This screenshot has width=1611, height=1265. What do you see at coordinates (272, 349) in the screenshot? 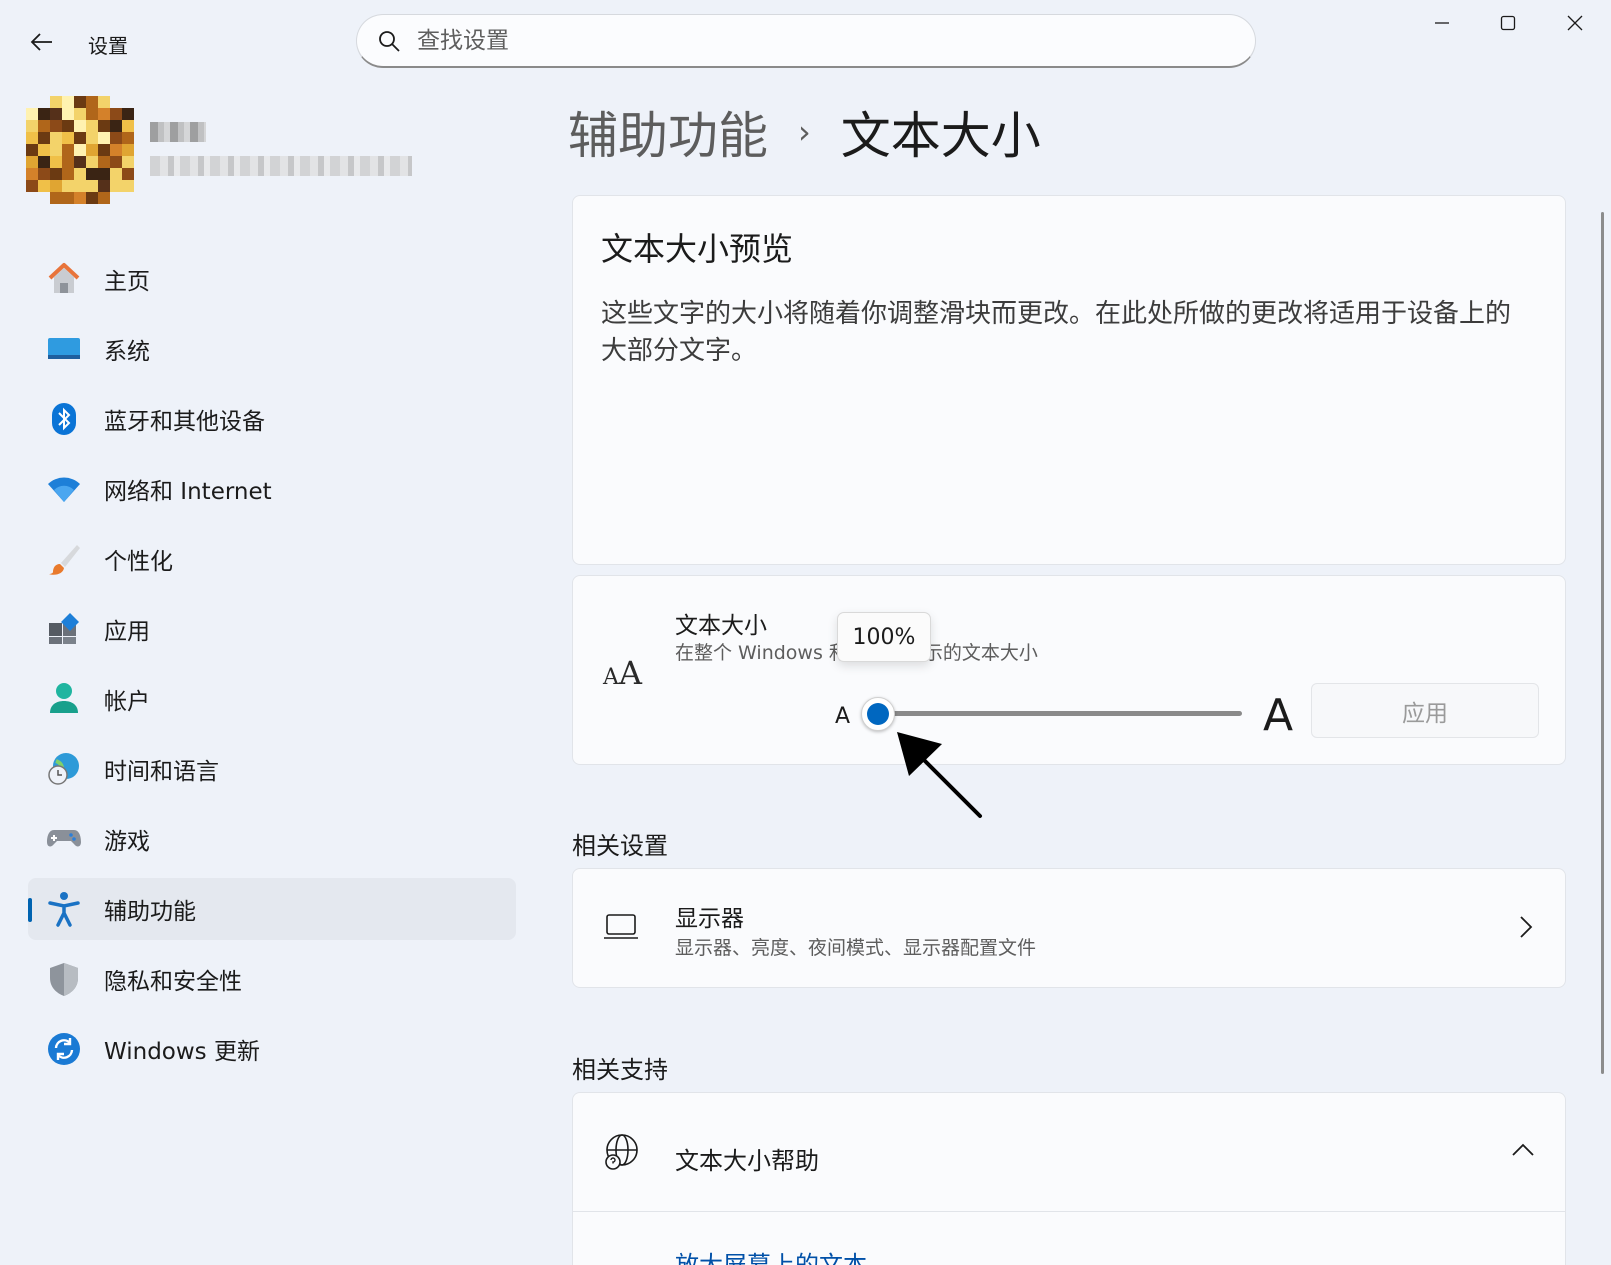
I see `sidebar-item-system: 系统` at bounding box center [272, 349].